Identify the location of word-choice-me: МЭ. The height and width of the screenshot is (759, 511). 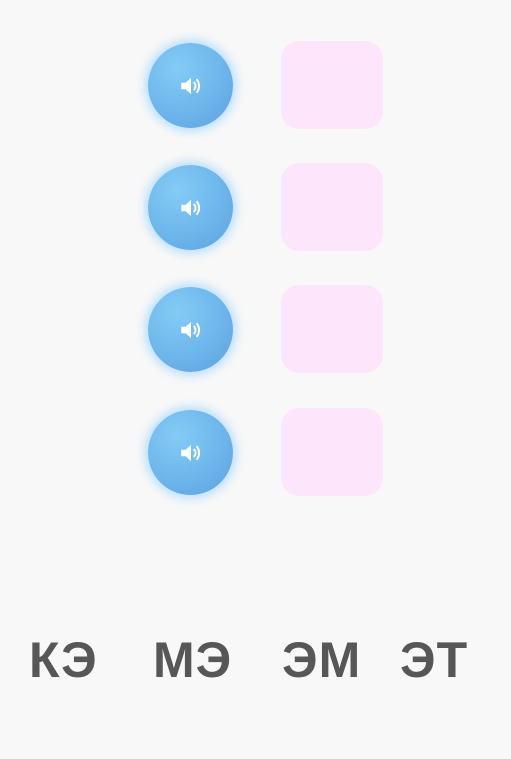
(192, 660).